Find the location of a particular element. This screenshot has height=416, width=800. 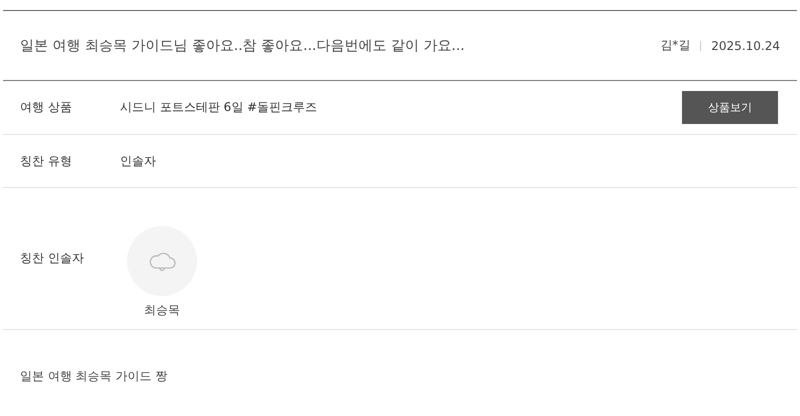

cloud-icon is located at coordinates (162, 261).